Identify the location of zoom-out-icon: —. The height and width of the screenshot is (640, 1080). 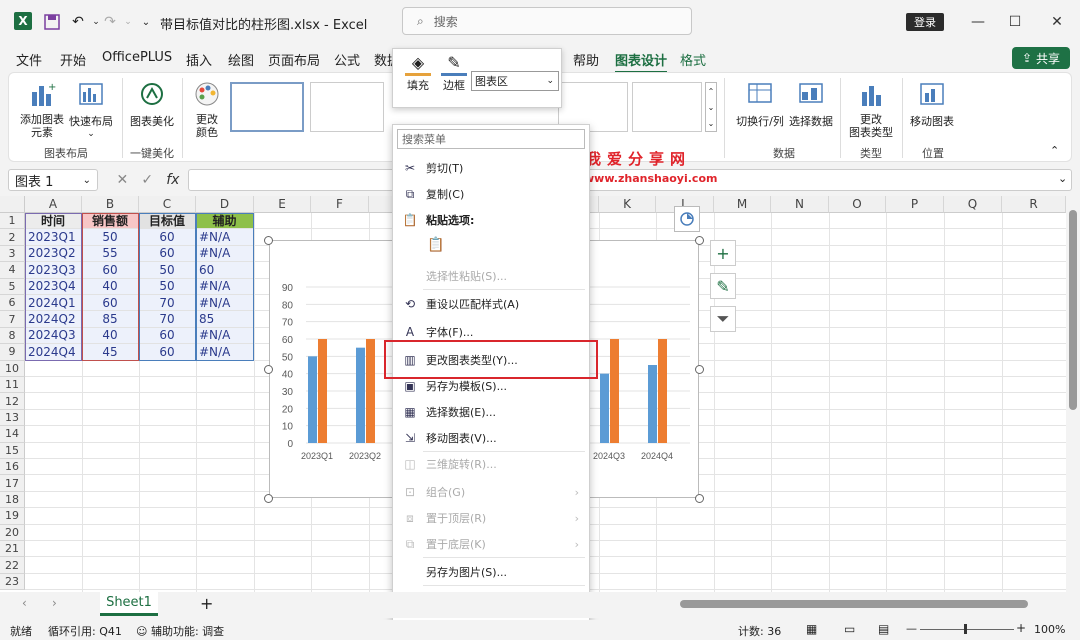
(911, 628).